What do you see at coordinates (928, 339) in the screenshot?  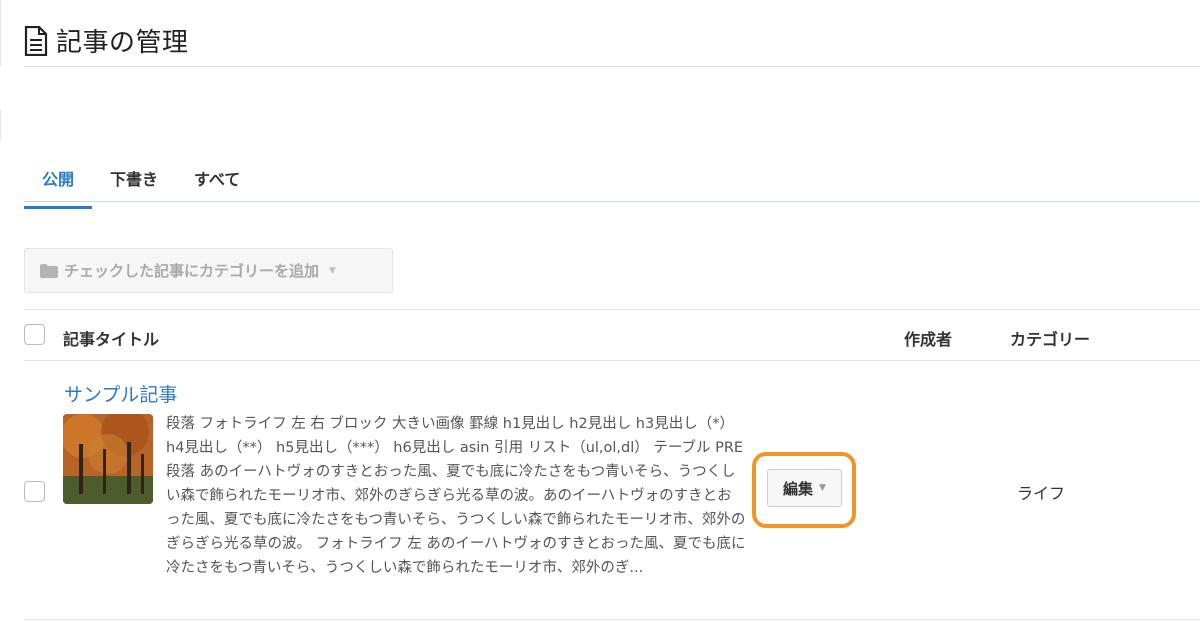 I see `column-author: 作成者` at bounding box center [928, 339].